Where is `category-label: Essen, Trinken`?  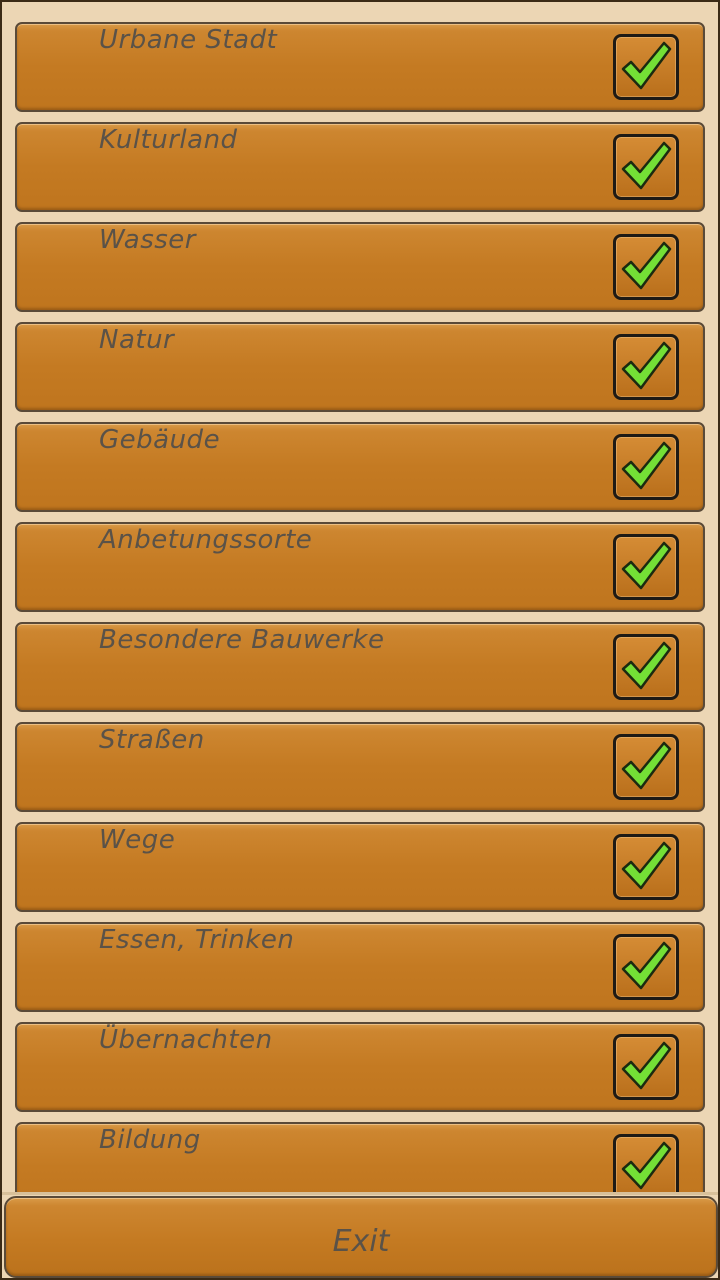
category-label: Essen, Trinken is located at coordinates (197, 940).